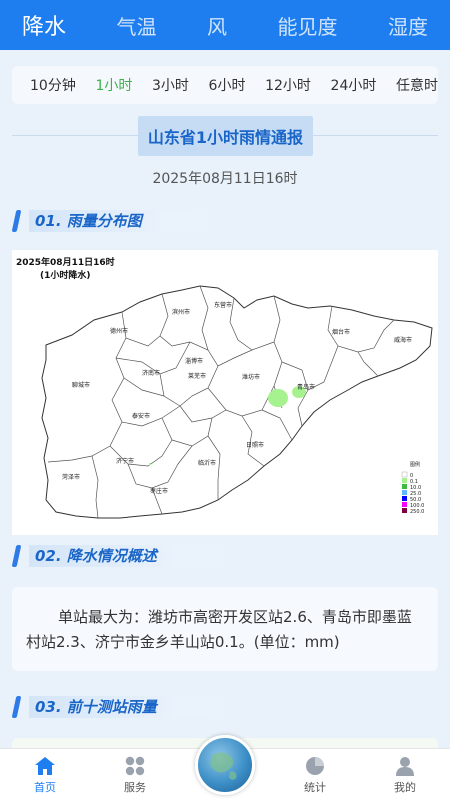 This screenshot has width=450, height=800. I want to click on range-3h: 3小时, so click(170, 85).